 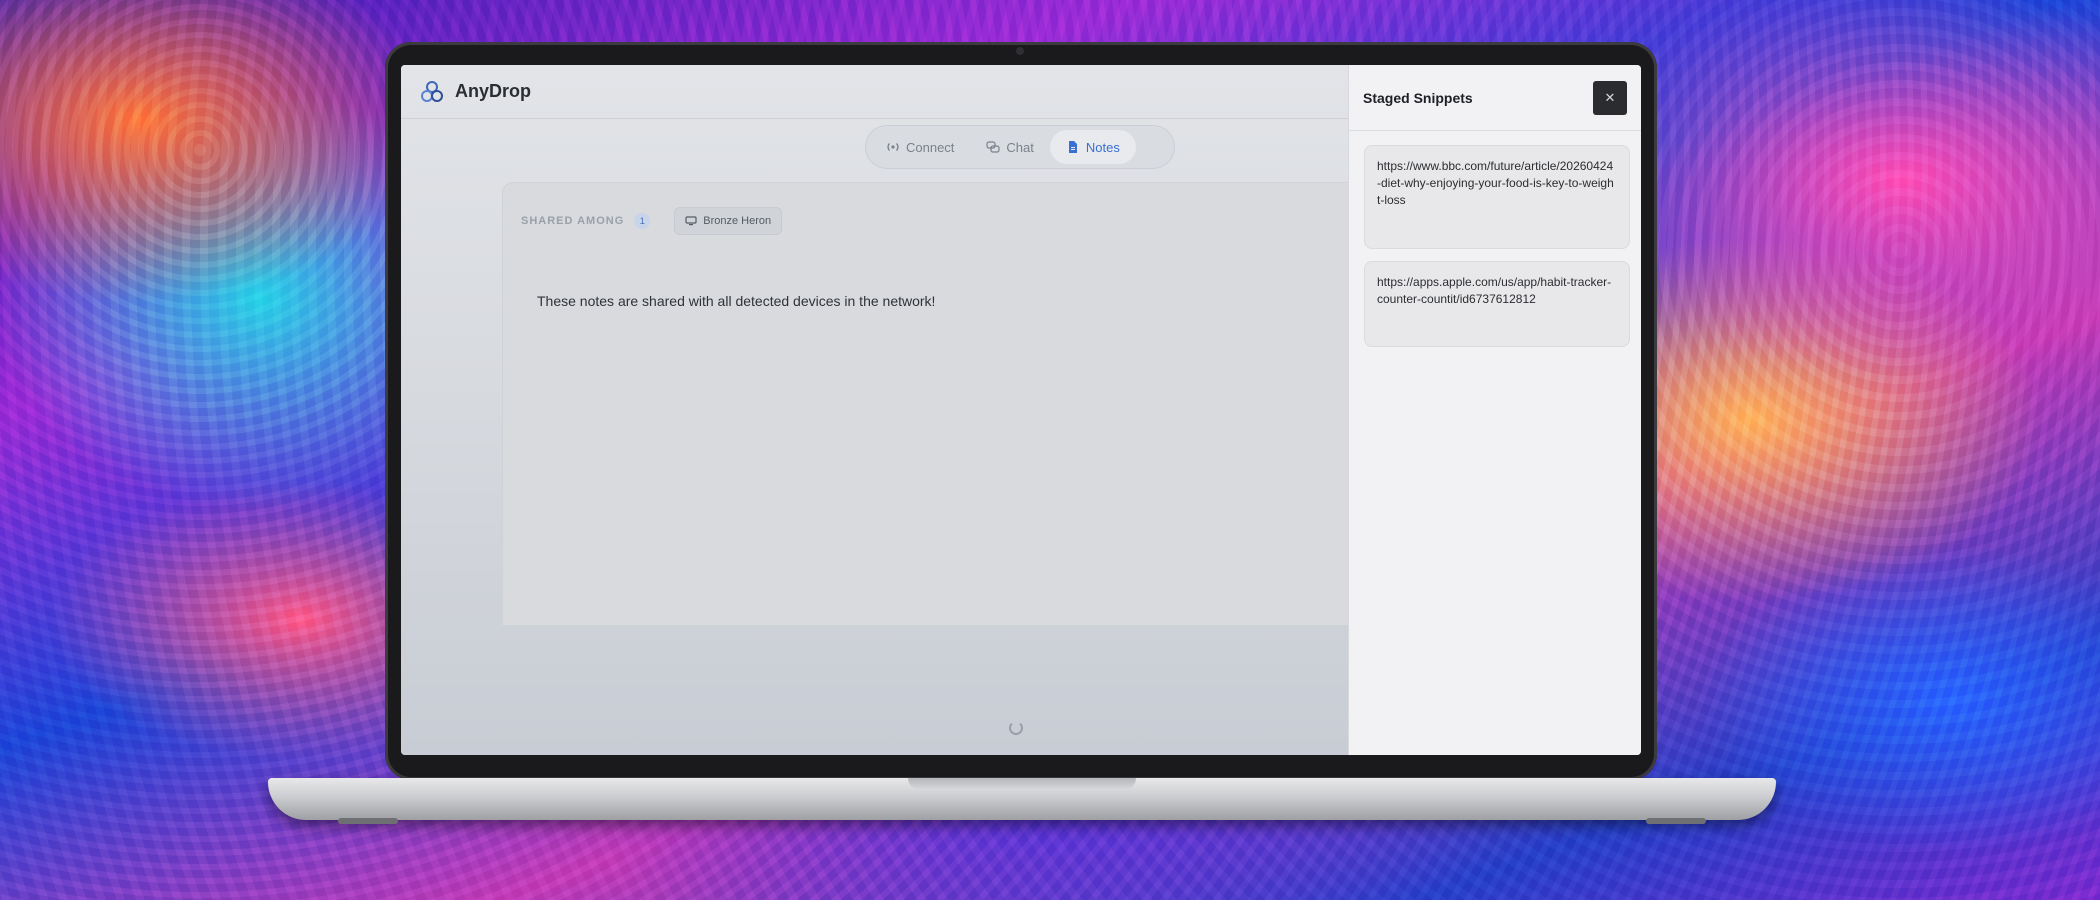 I want to click on chat-bubbles-icon, so click(x=993, y=147).